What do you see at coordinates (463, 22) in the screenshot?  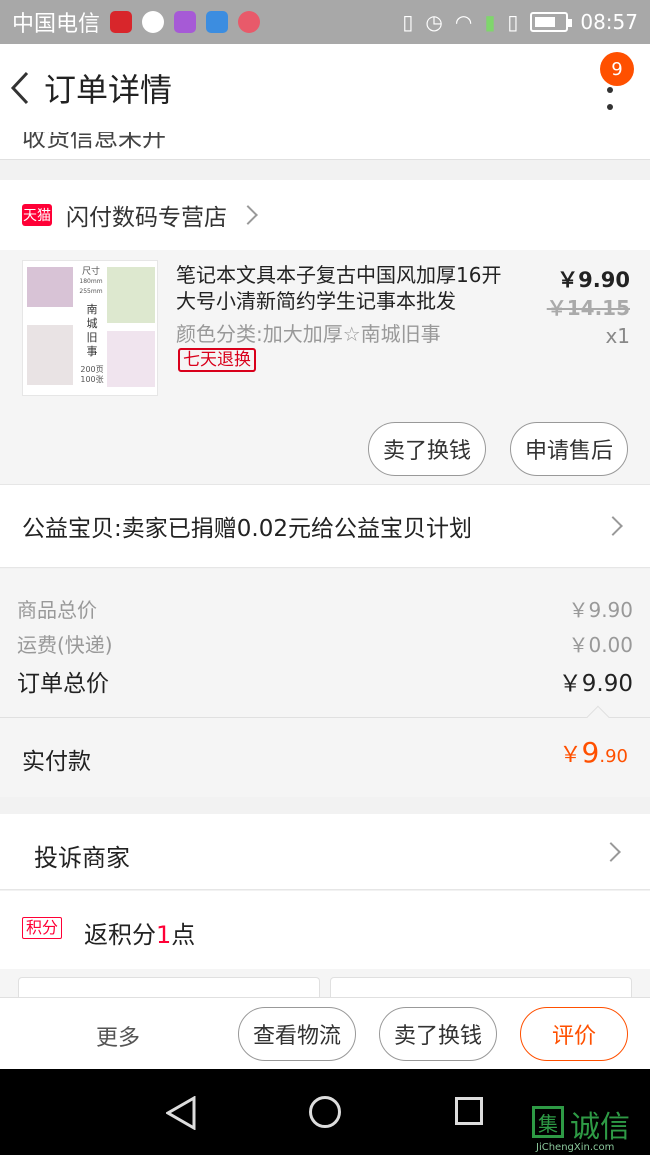 I see `wifi-icon: ◠` at bounding box center [463, 22].